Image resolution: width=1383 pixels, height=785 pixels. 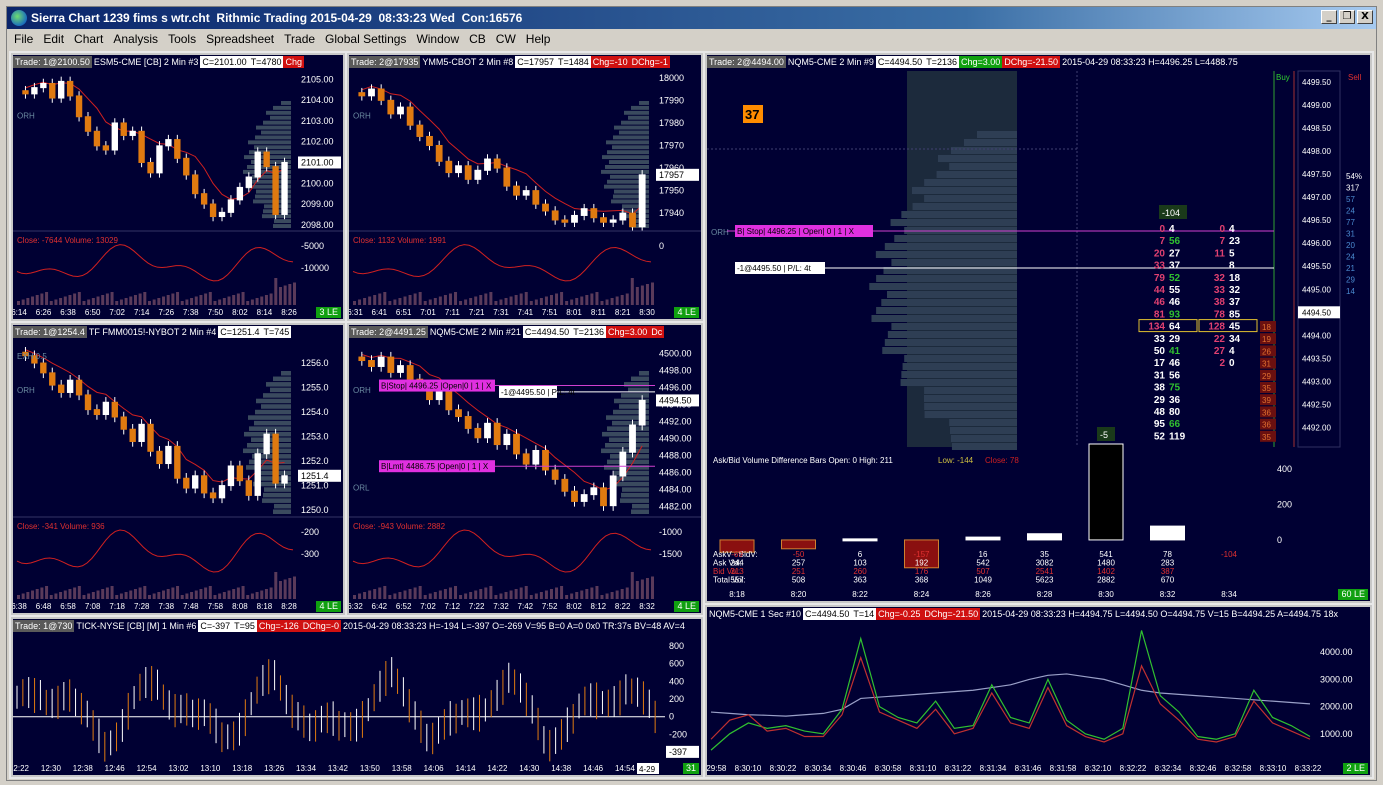 I want to click on ladder-price-label: 4492.00, so click(x=1316, y=427).